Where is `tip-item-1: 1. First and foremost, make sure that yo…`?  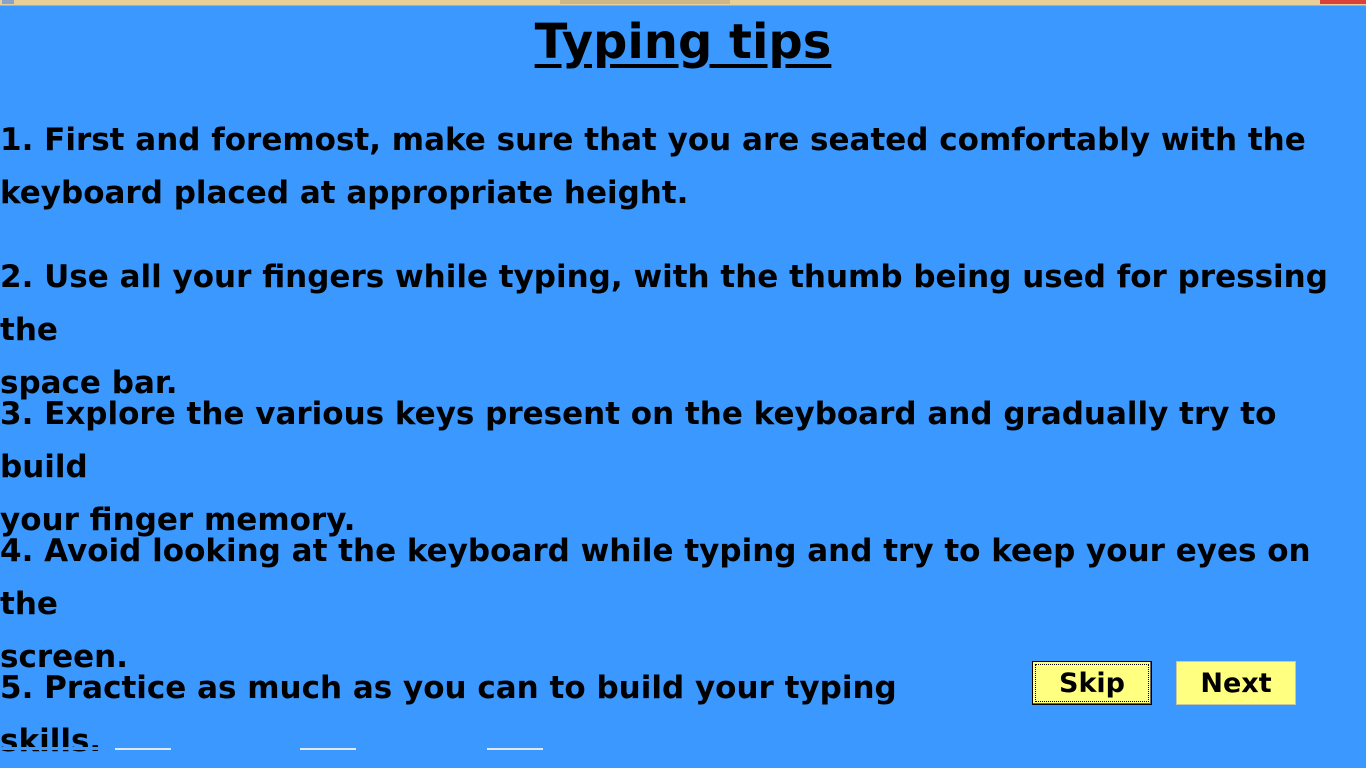
tip-item-1: 1. First and foremost, make sure that yo… is located at coordinates (653, 166).